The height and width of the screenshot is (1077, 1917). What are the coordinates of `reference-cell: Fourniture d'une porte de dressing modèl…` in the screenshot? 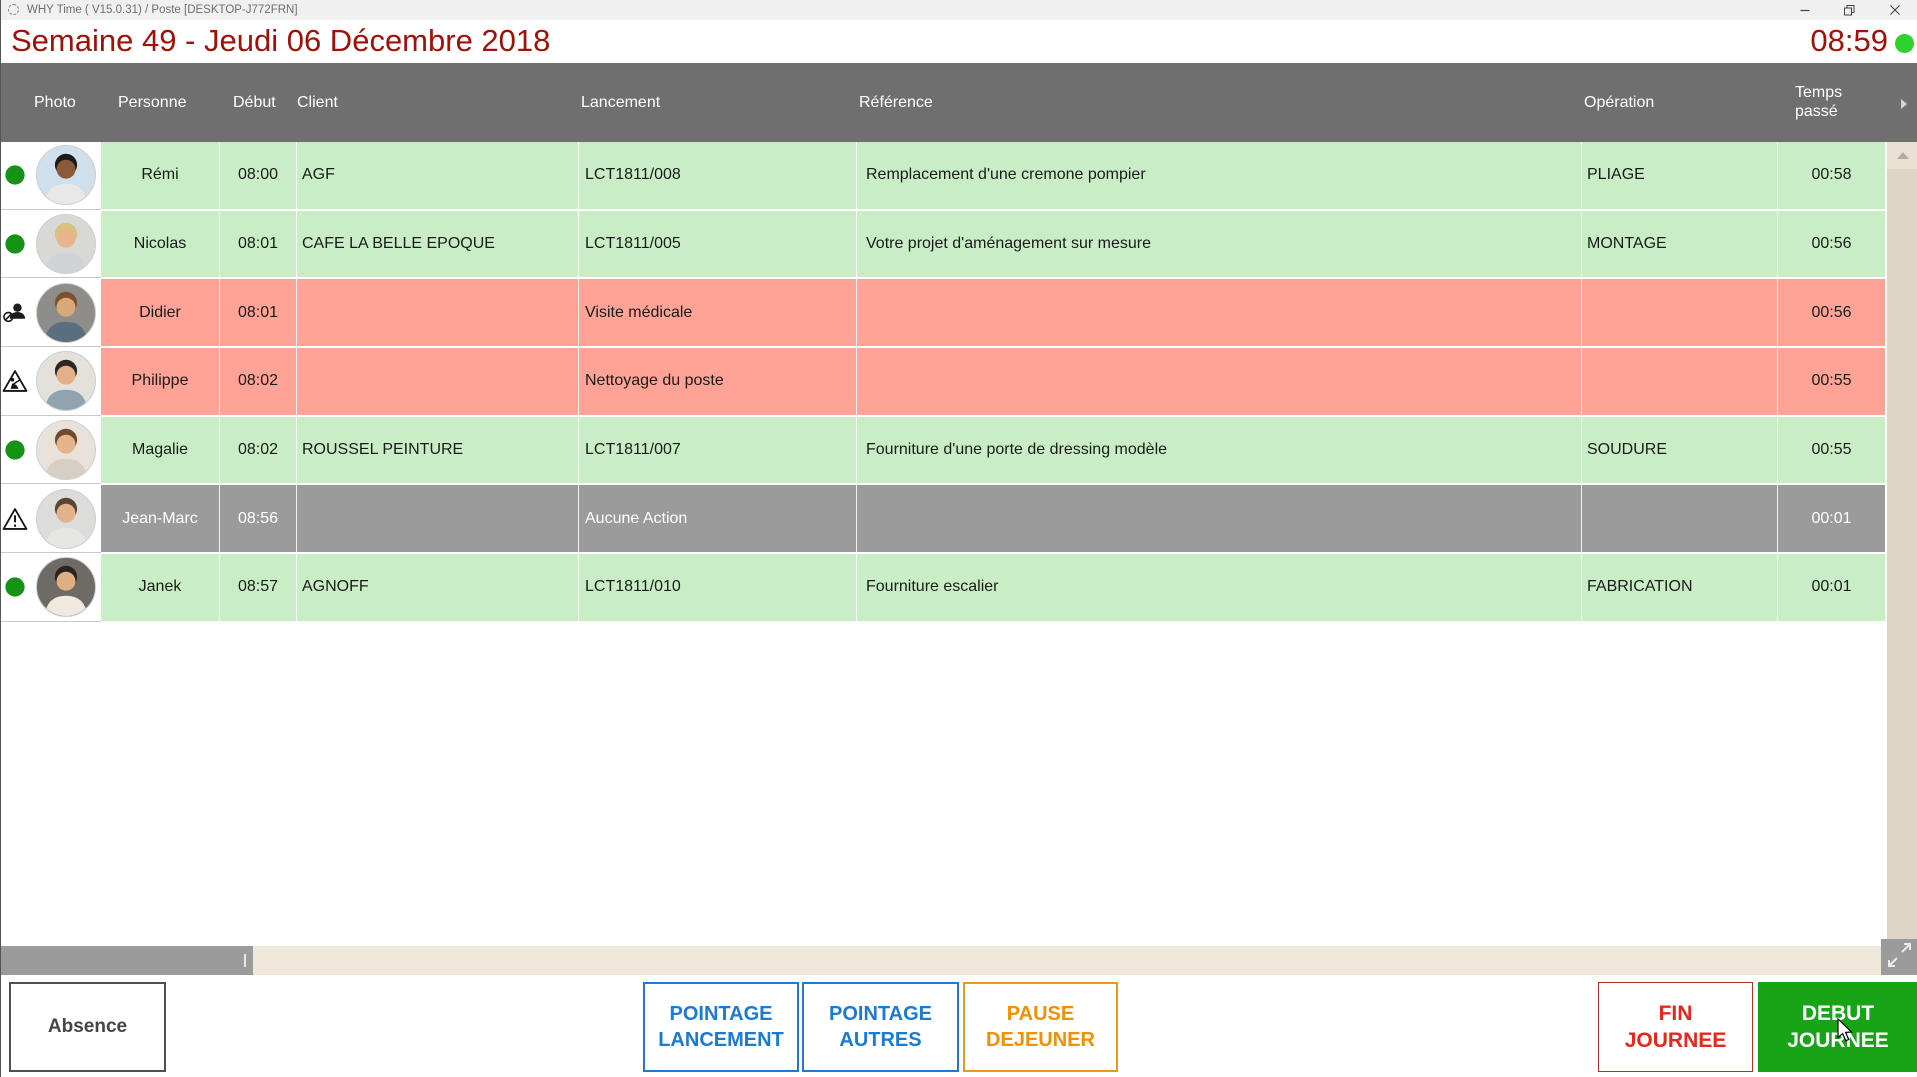 It's located at (1218, 450).